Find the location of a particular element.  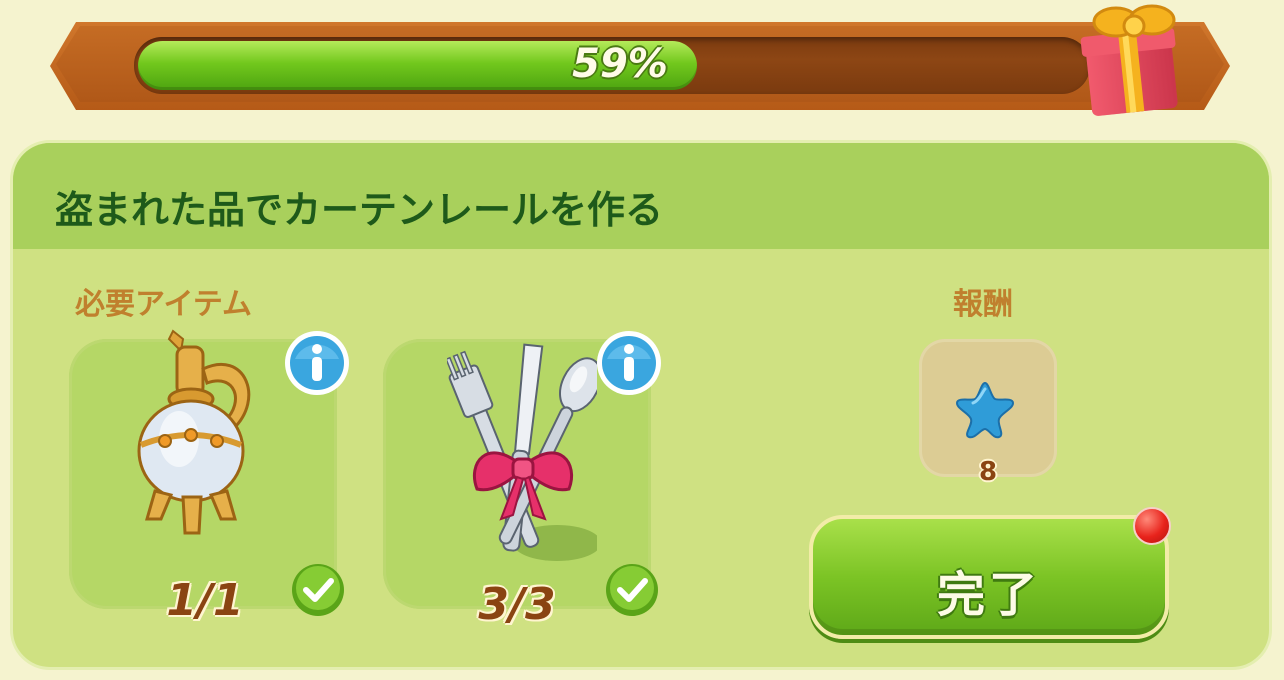

quest-title: 盗まれた品でカーテンレールを作る is located at coordinates (359, 210).